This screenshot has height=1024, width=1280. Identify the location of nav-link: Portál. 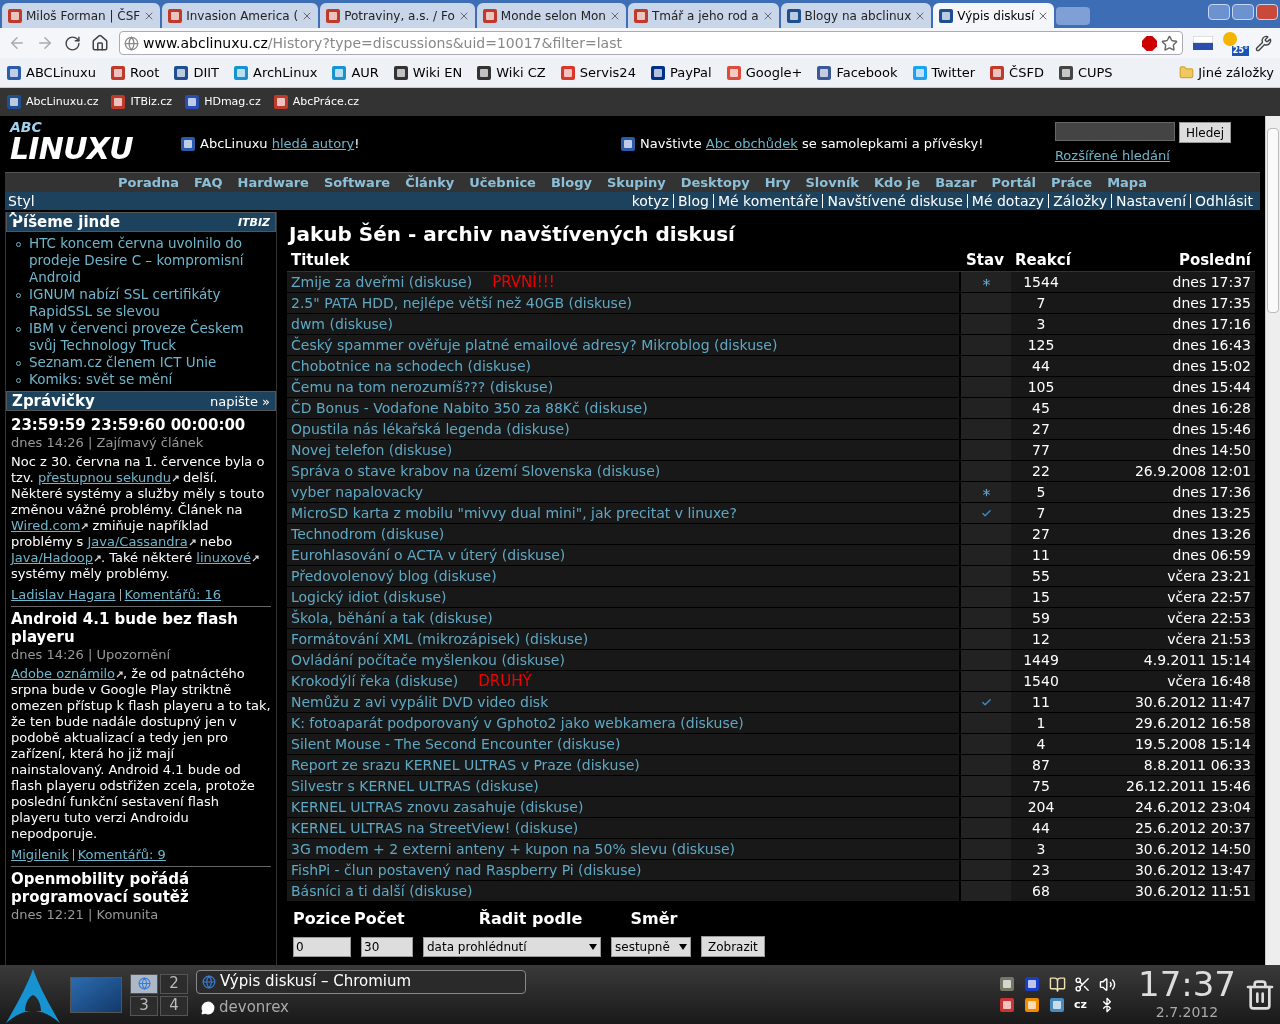
(1013, 182).